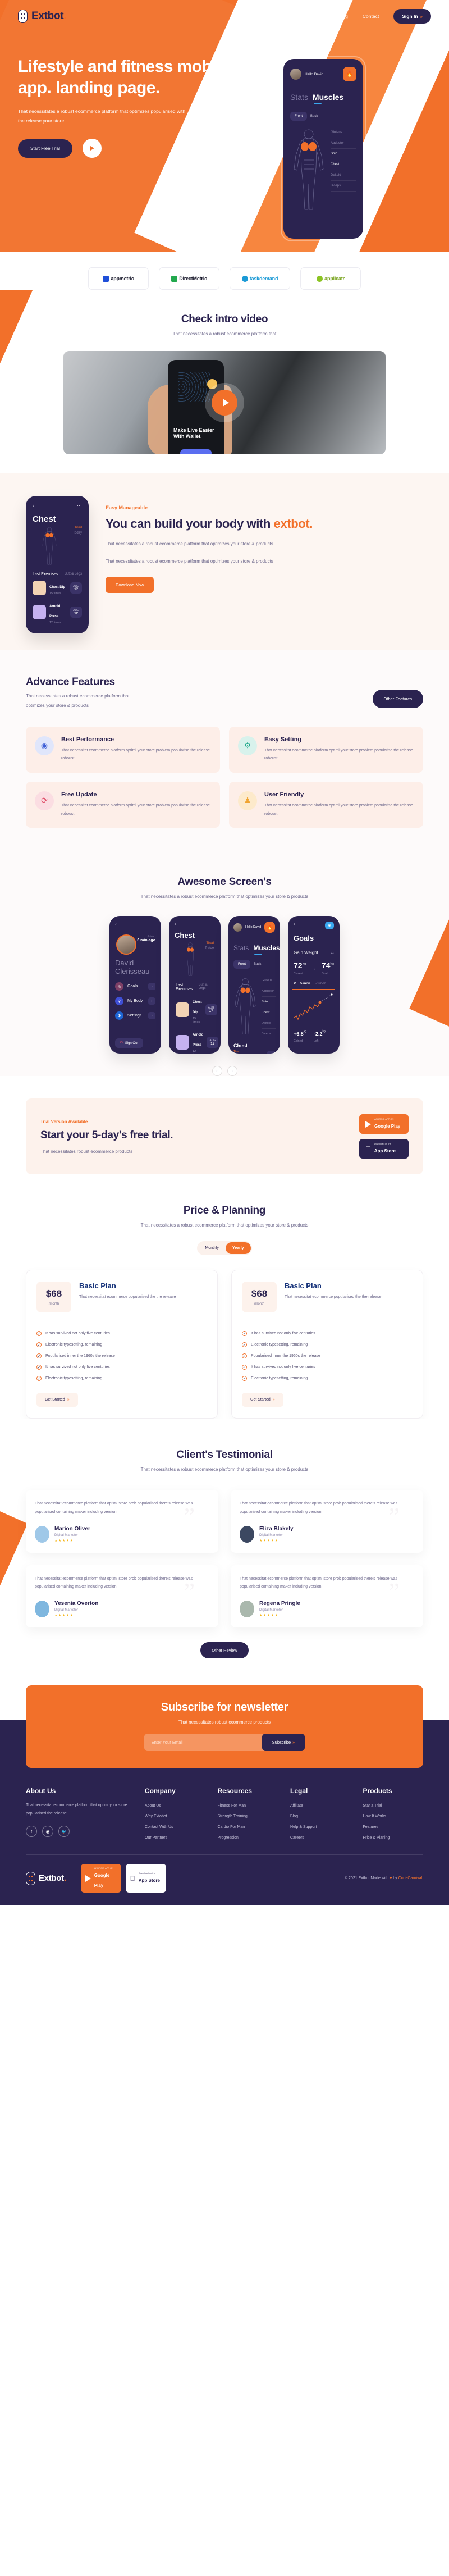 The height and width of the screenshot is (2576, 449). Describe the element at coordinates (175, 1838) in the screenshot. I see `footer-link: Our Partners` at that location.